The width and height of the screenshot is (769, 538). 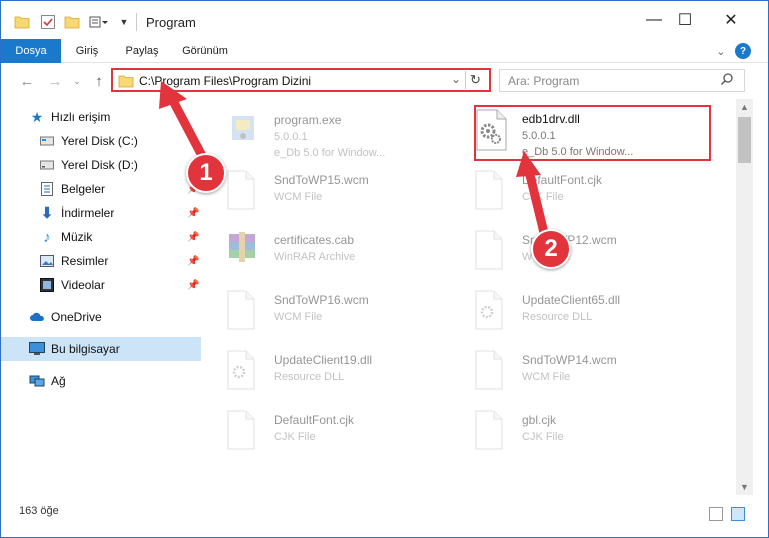 What do you see at coordinates (101, 261) in the screenshot?
I see `sidebar-item-pictures: Resimler 📌` at bounding box center [101, 261].